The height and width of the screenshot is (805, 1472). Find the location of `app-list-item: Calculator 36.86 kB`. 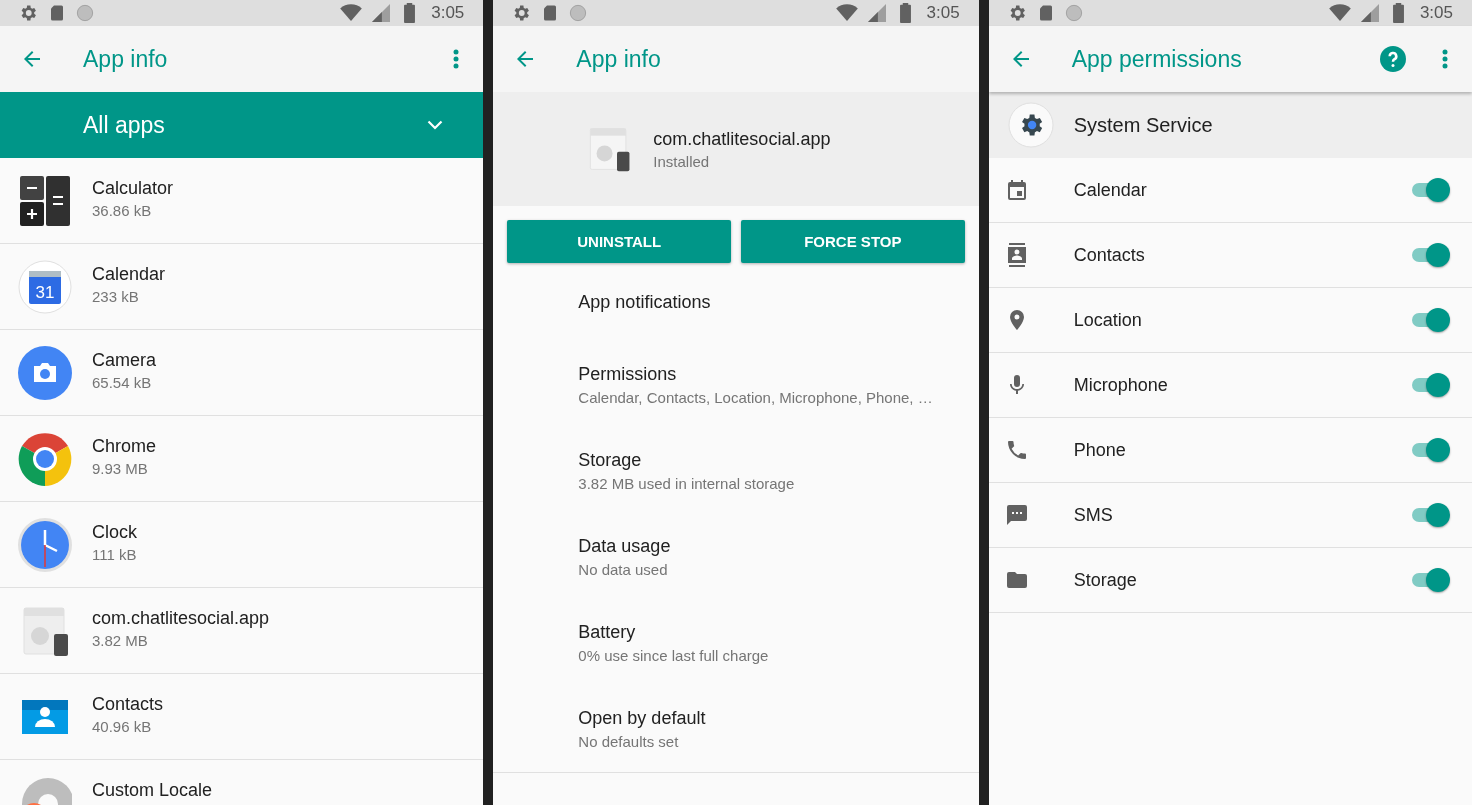

app-list-item: Calculator 36.86 kB is located at coordinates (242, 201).